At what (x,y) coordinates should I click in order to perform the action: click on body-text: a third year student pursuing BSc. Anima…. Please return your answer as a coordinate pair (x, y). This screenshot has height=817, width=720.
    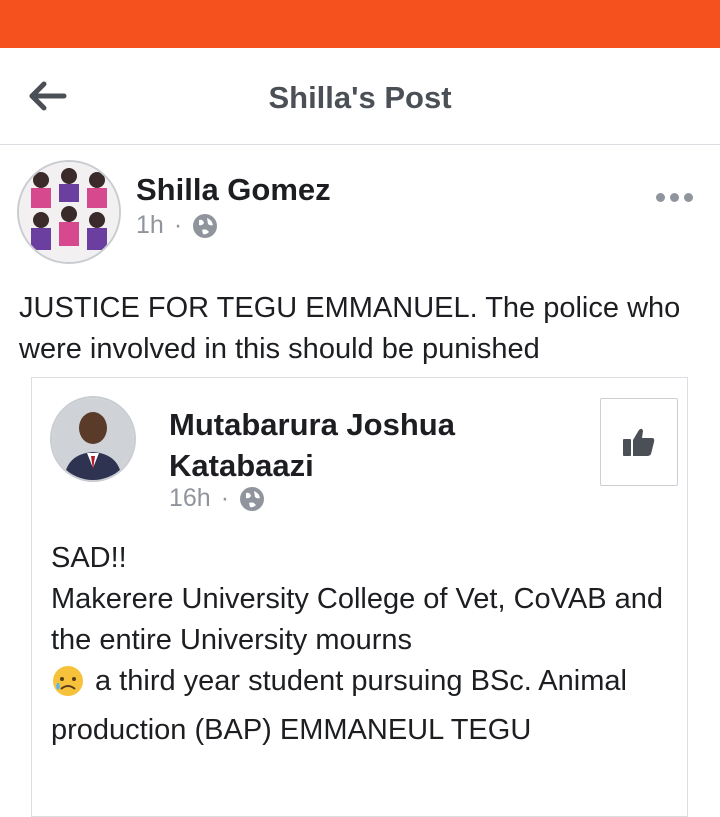
    Looking at the image, I should click on (339, 705).